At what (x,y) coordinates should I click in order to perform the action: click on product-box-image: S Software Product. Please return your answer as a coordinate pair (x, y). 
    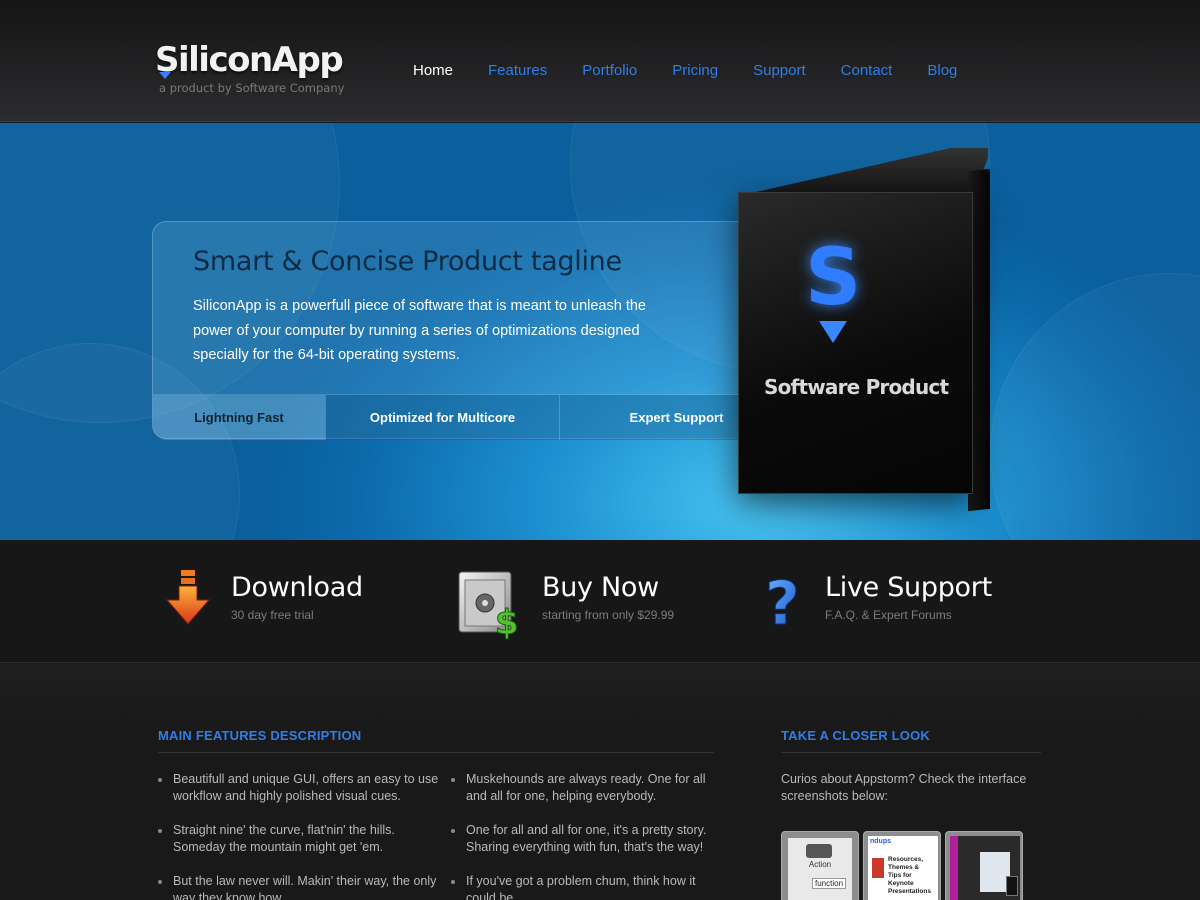
    Looking at the image, I should click on (868, 338).